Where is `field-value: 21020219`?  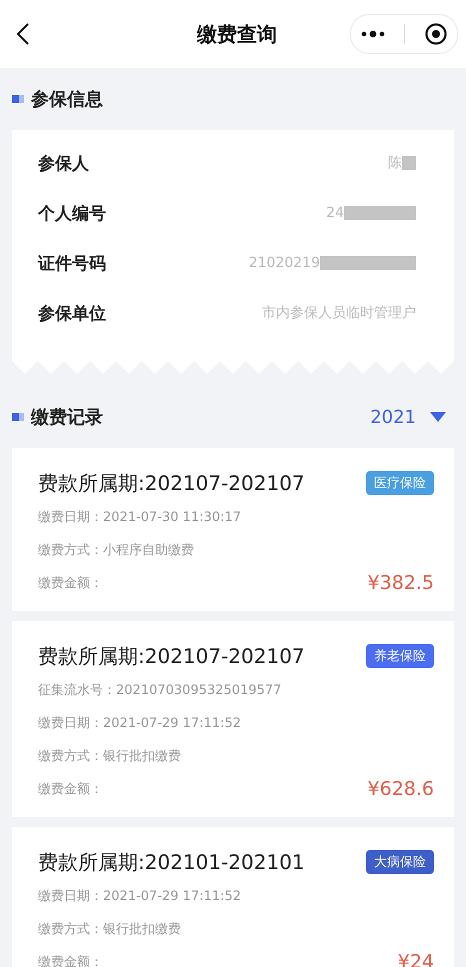
field-value: 21020219 is located at coordinates (284, 263).